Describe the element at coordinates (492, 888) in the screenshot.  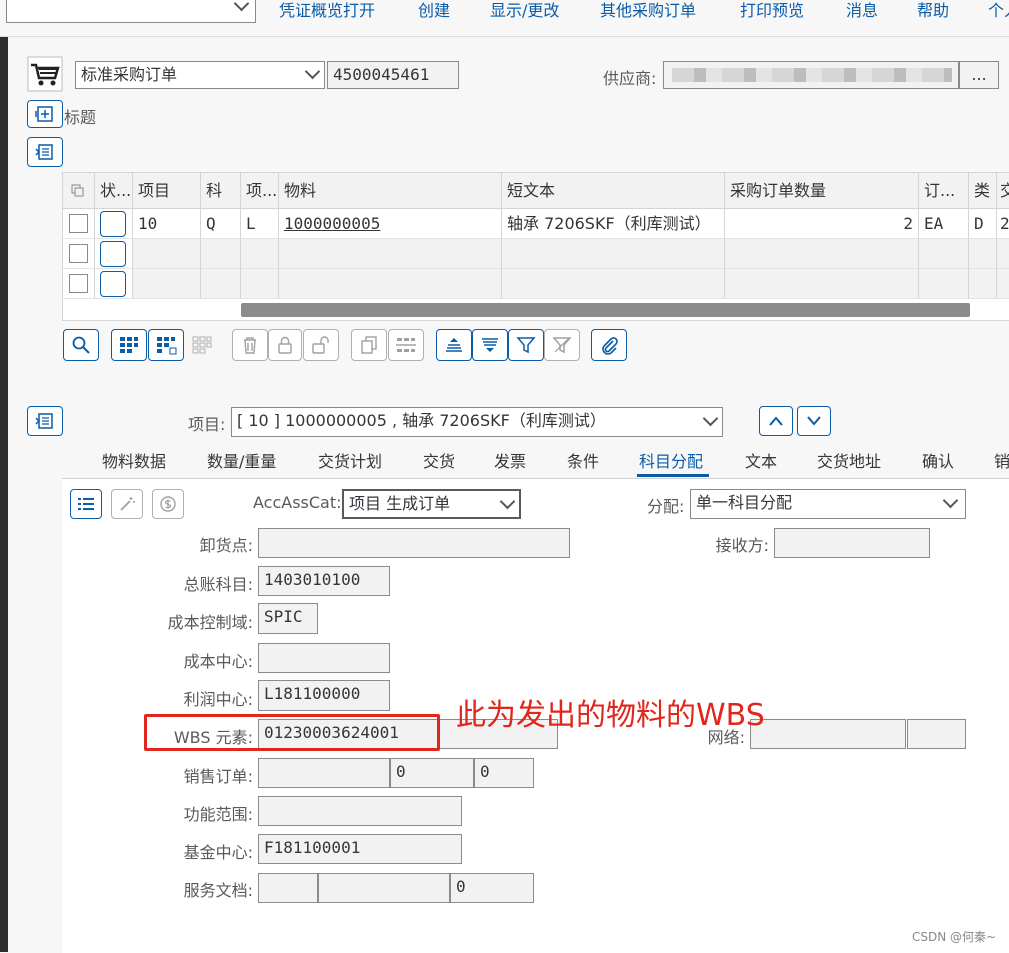
I see `service-doc-item-field: 0` at that location.